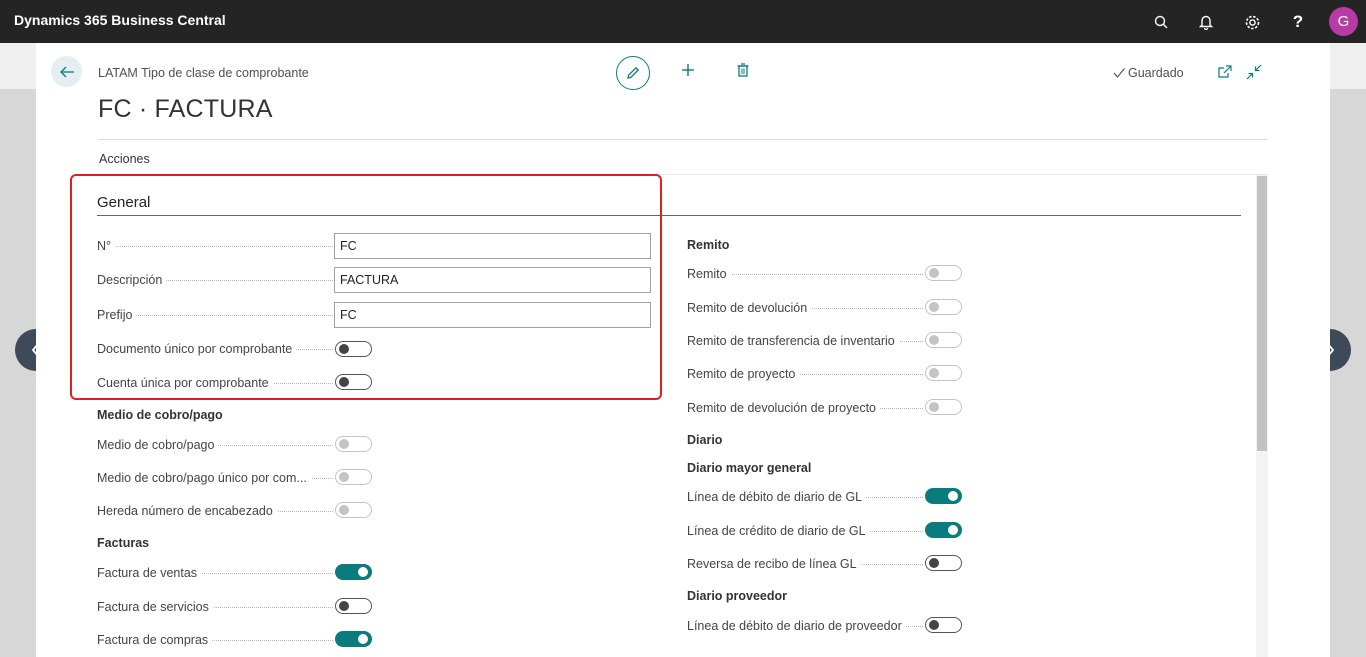  I want to click on field-label: Cuenta única por comprobante, so click(185, 383).